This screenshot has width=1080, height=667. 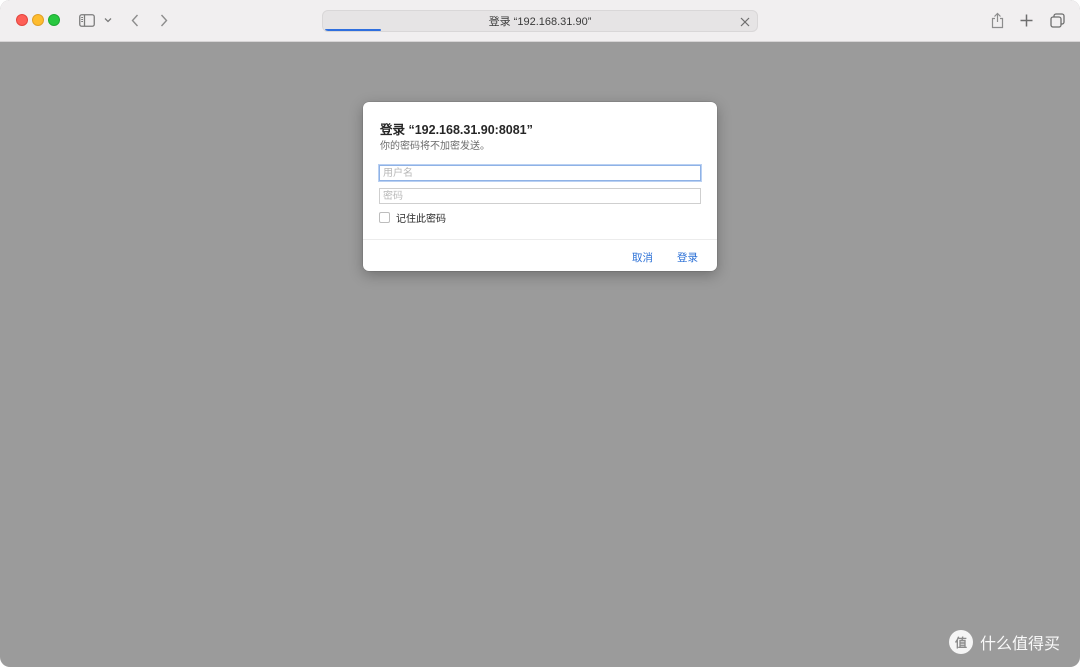 What do you see at coordinates (456, 130) in the screenshot?
I see `dialog-title: 登录 “192.168.31.90:8081”` at bounding box center [456, 130].